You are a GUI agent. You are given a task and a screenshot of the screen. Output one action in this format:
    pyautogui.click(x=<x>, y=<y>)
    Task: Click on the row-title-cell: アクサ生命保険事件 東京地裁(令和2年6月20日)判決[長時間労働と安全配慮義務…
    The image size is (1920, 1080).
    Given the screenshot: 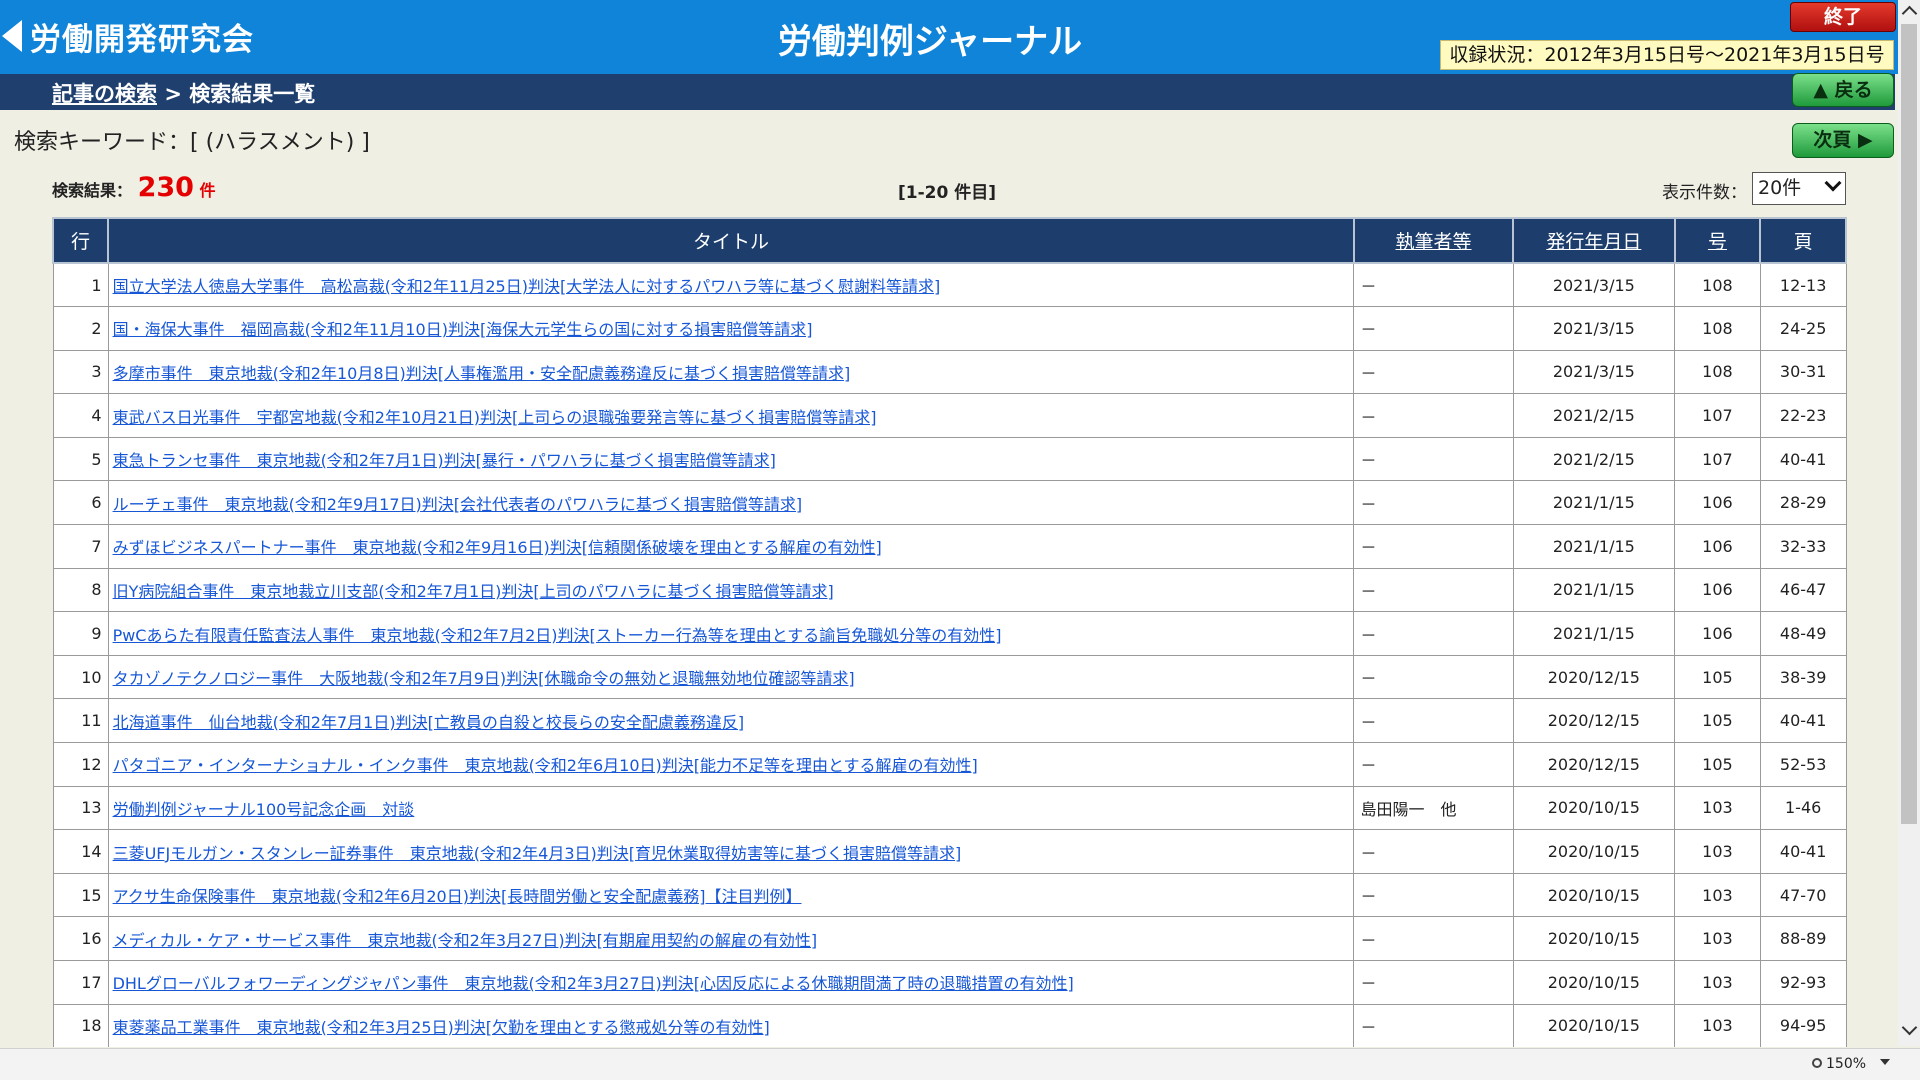 What is the action you would take?
    pyautogui.click(x=731, y=895)
    